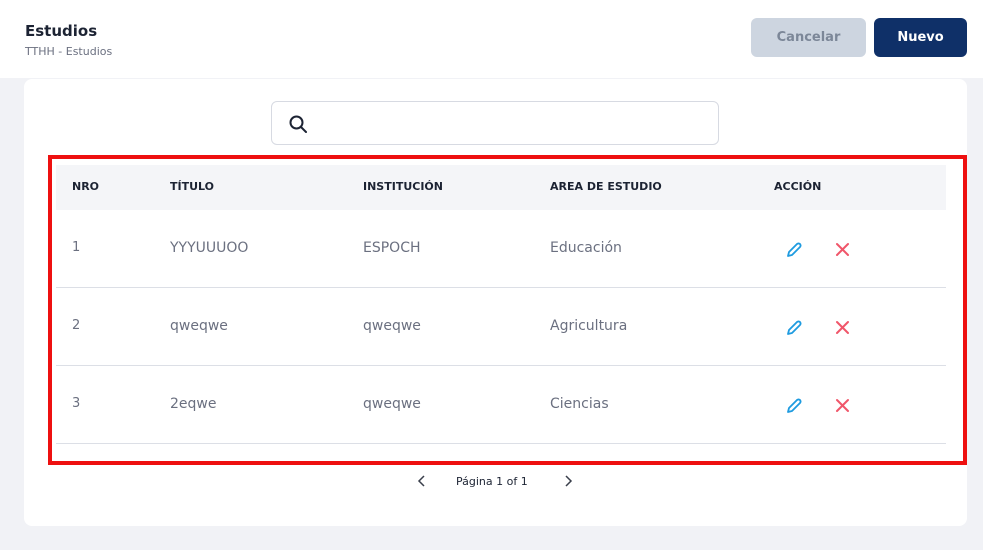 This screenshot has height=550, width=983. I want to click on header-area: AREA DE ESTUDIO, so click(606, 186).